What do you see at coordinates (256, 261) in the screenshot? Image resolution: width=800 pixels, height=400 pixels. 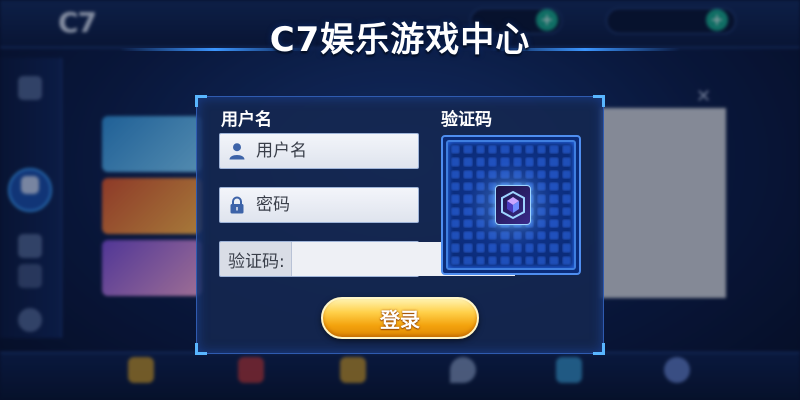 I see `captcha-field-prefix: 验证码:` at bounding box center [256, 261].